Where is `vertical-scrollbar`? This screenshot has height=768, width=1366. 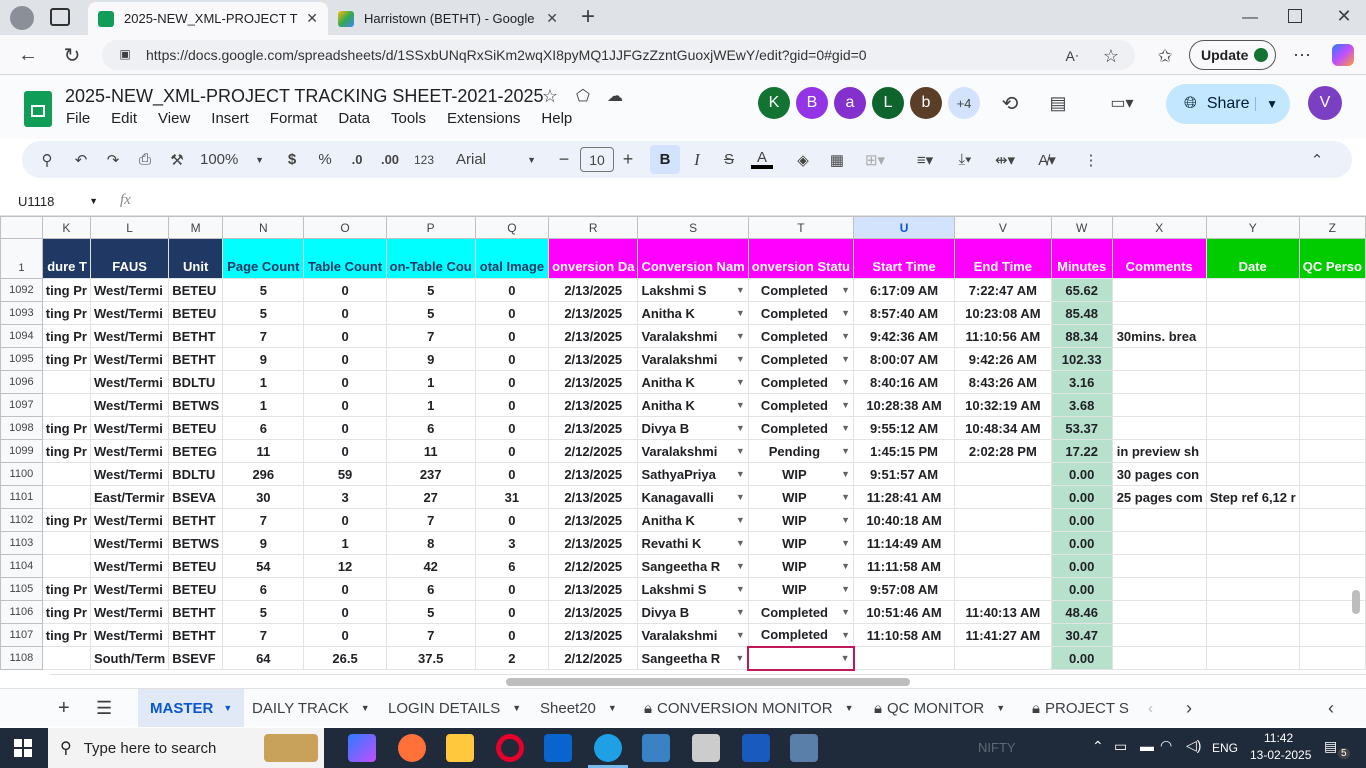
vertical-scrollbar is located at coordinates (1356, 602).